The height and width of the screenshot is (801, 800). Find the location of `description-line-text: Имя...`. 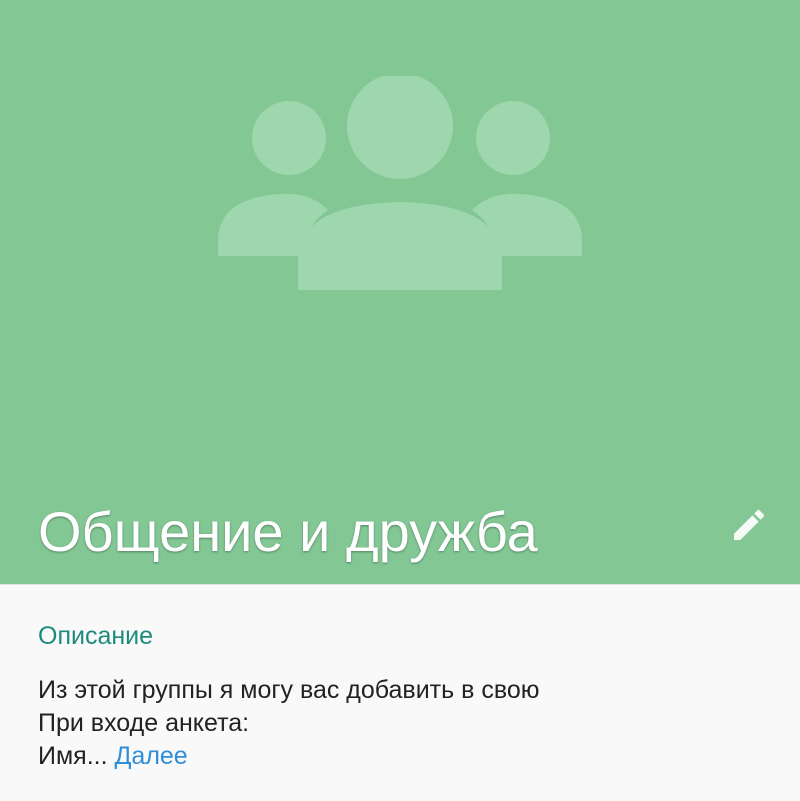

description-line-text: Имя... is located at coordinates (73, 756).